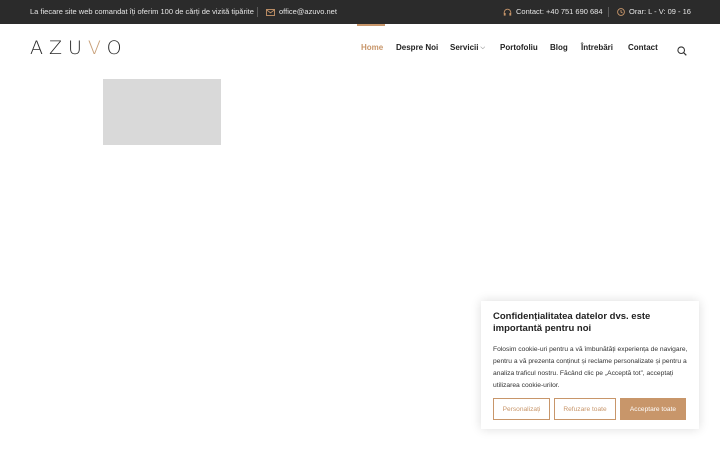 Image resolution: width=720 pixels, height=450 pixels. Describe the element at coordinates (372, 48) in the screenshot. I see `nav-item-home: Home` at that location.